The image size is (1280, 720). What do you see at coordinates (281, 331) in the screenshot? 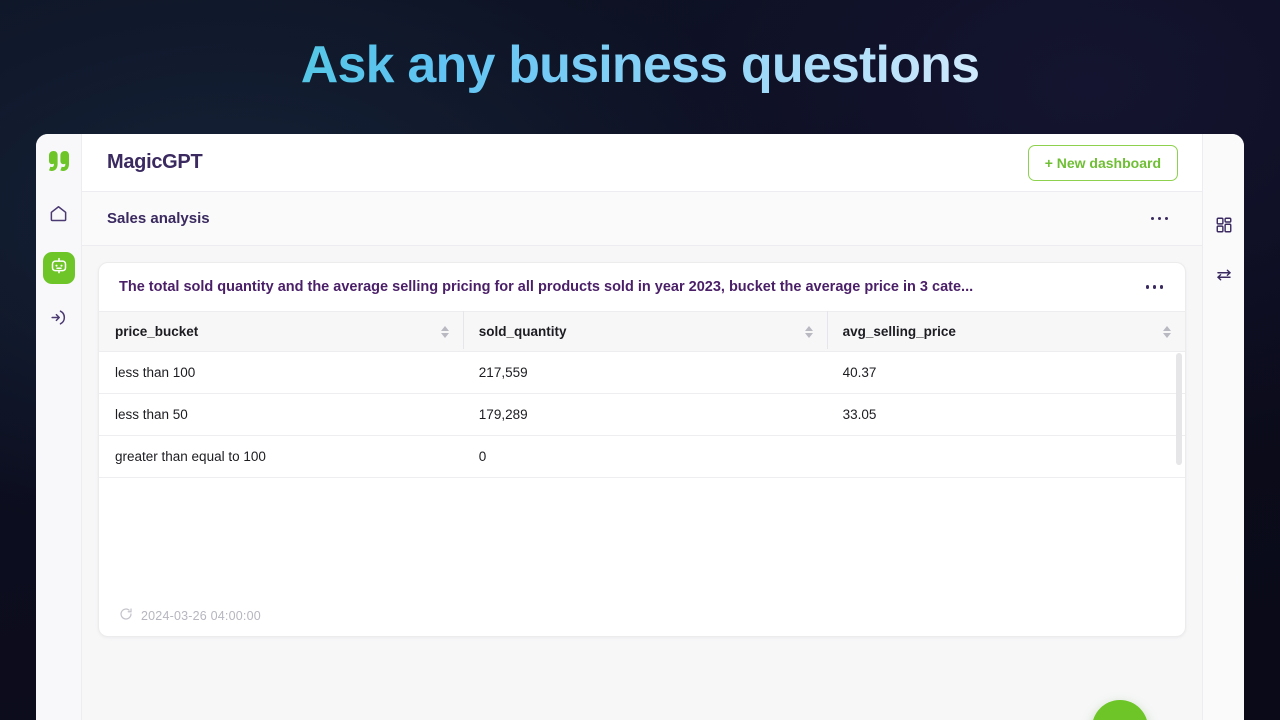
I see `column-header-price-bucket: price_bucket` at bounding box center [281, 331].